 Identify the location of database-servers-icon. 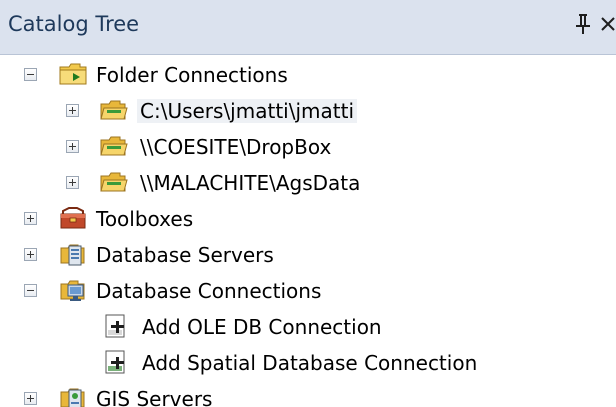
(72, 255).